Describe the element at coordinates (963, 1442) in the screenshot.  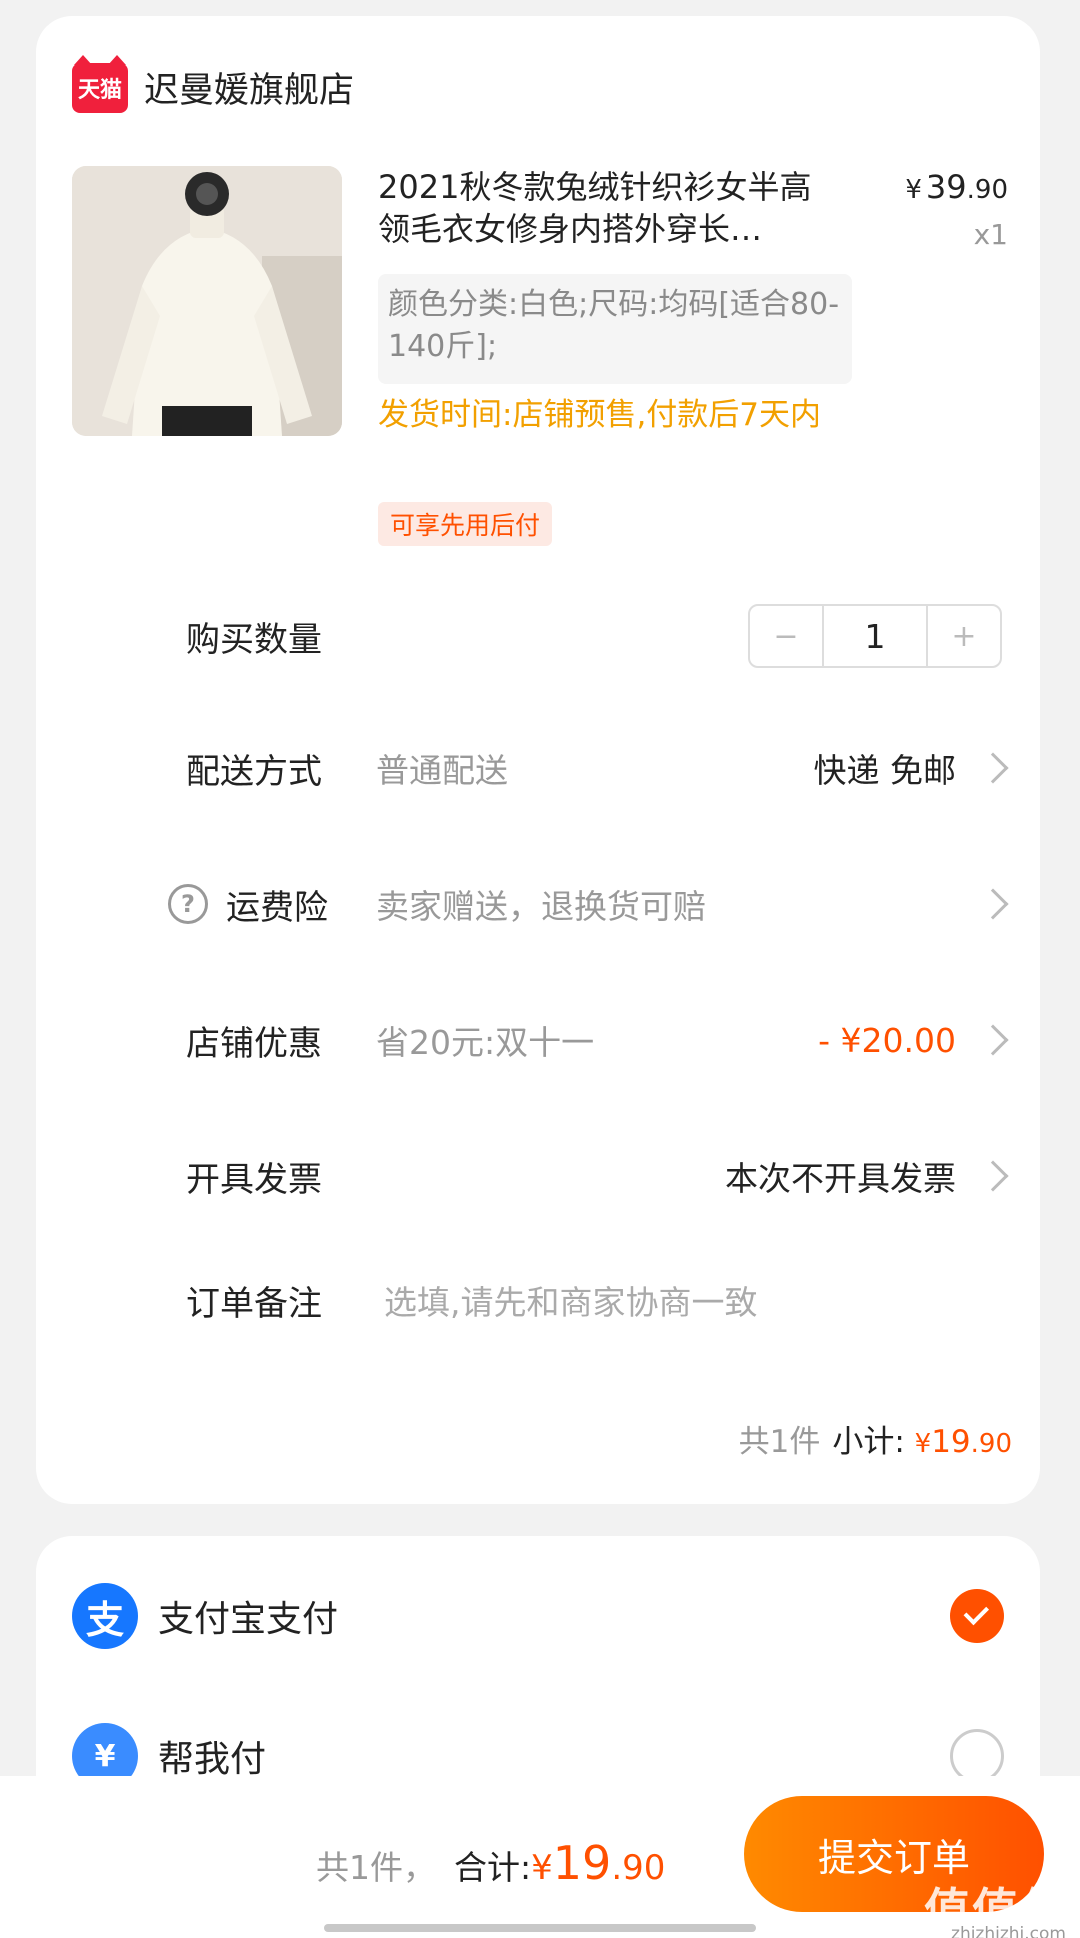
I see `subtotal-amount: ¥19.90` at that location.